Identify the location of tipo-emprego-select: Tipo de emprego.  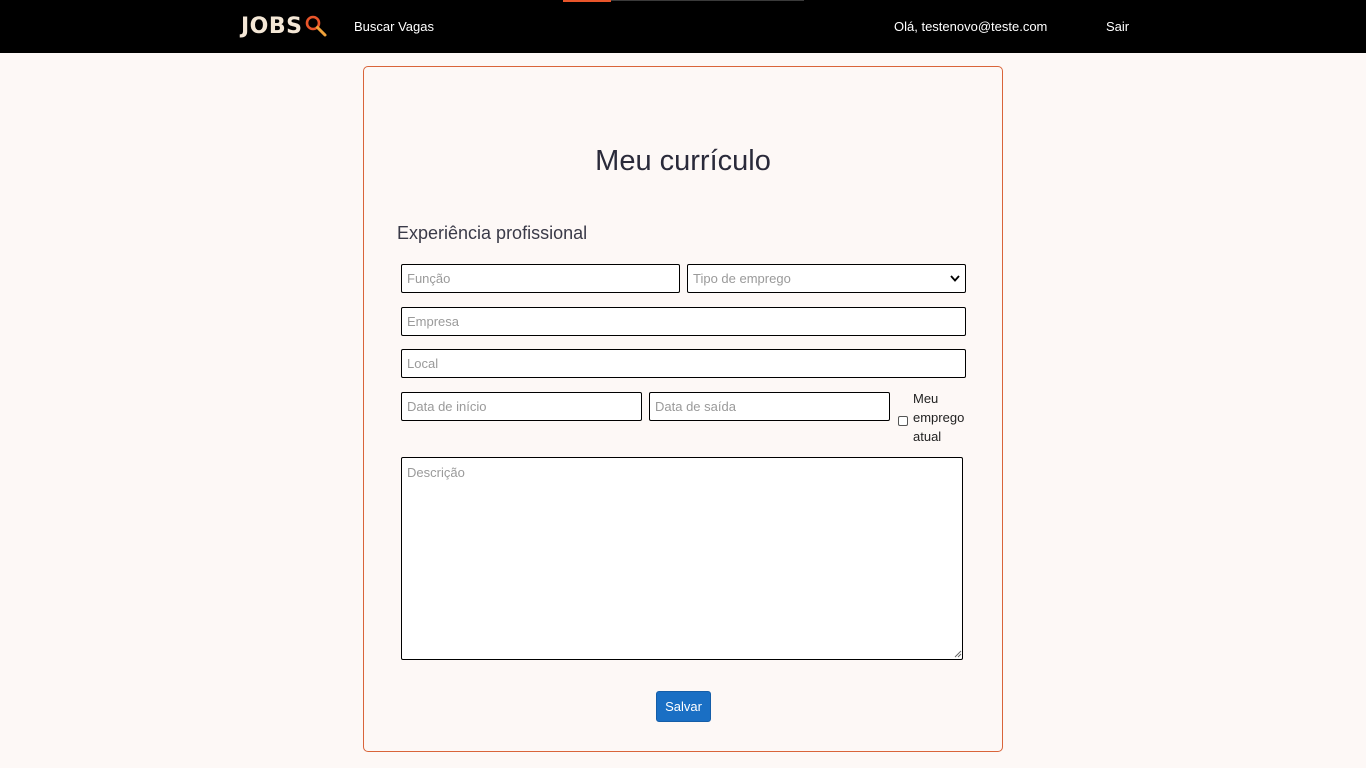
(826, 278).